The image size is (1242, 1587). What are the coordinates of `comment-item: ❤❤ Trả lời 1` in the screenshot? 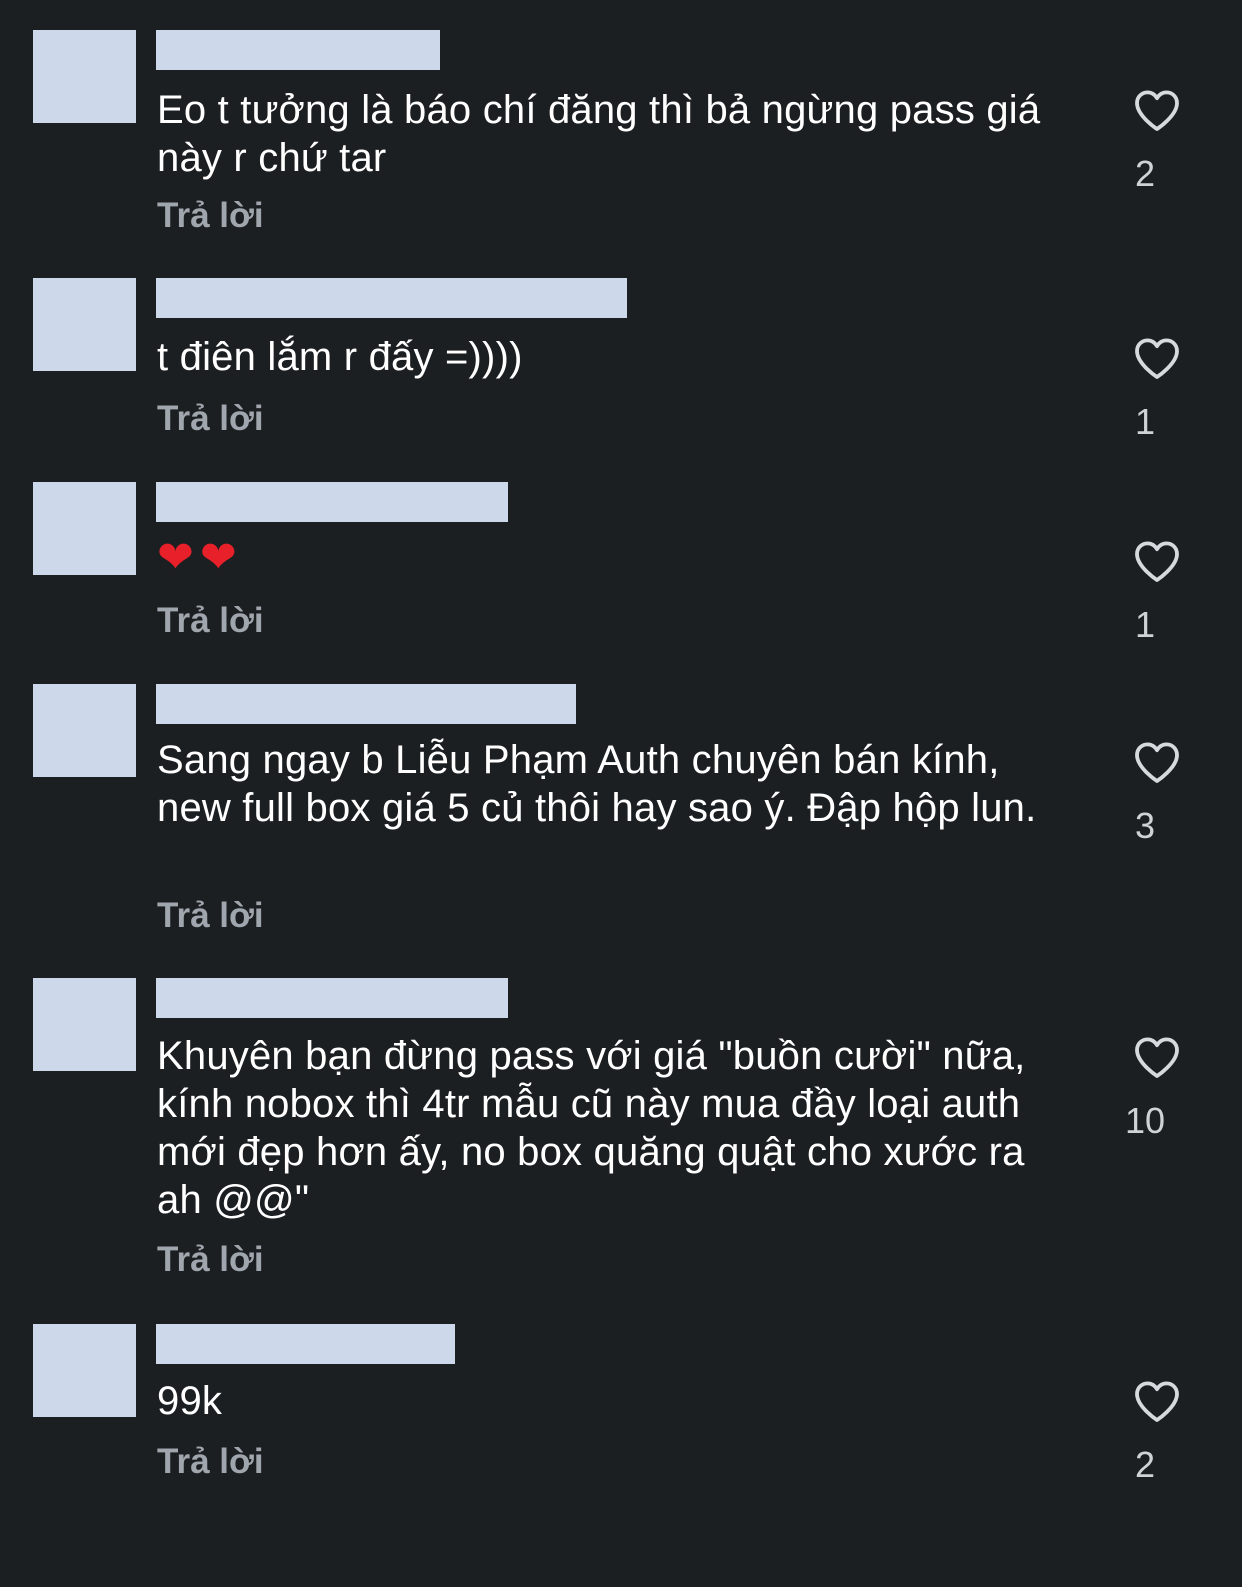 It's located at (621, 567).